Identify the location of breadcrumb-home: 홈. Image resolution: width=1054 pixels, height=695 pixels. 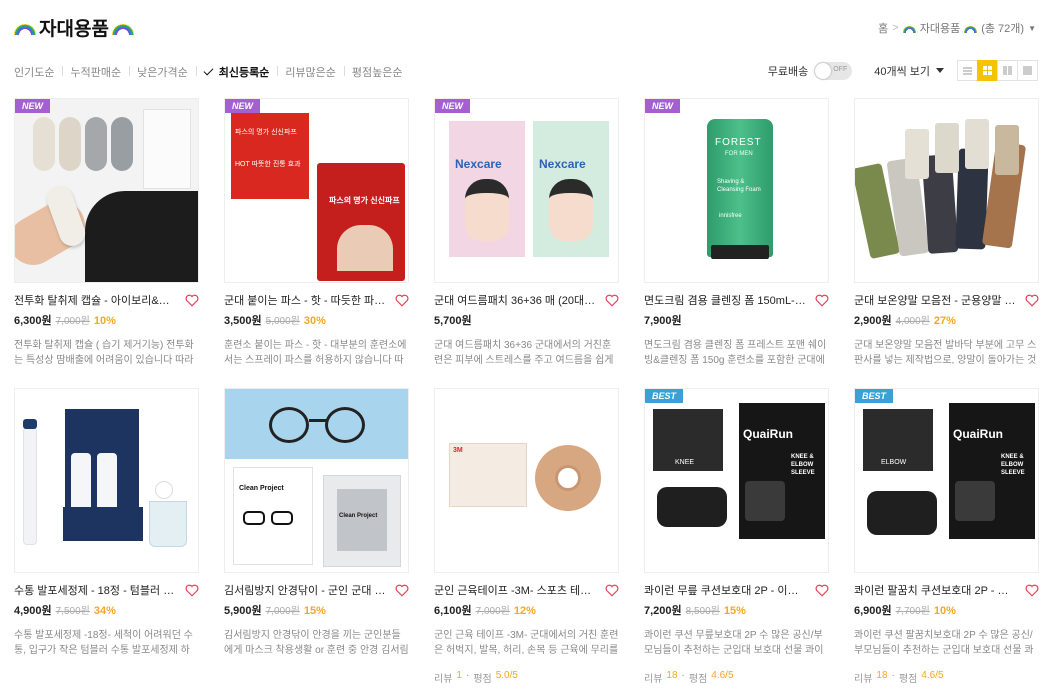
(883, 28).